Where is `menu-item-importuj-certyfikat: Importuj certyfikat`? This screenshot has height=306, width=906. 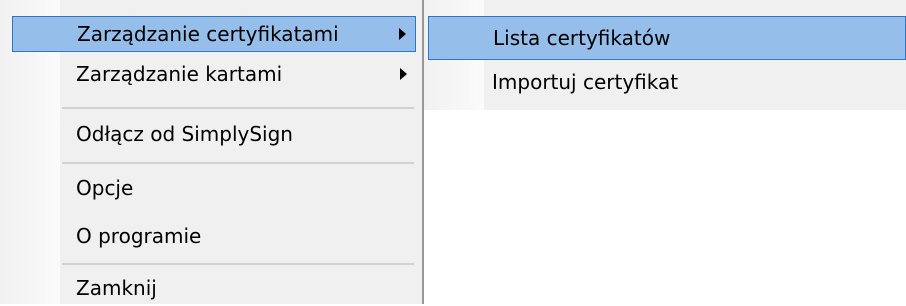 menu-item-importuj-certyfikat: Importuj certyfikat is located at coordinates (667, 82).